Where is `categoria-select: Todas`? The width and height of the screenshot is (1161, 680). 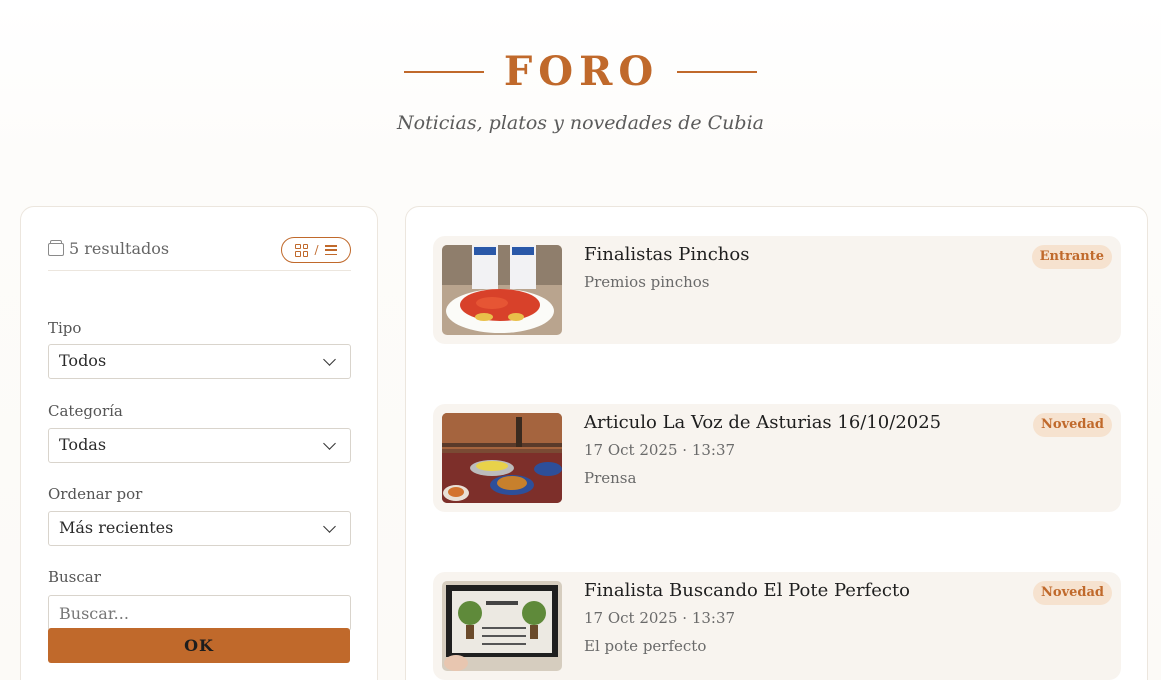 categoria-select: Todas is located at coordinates (199, 445).